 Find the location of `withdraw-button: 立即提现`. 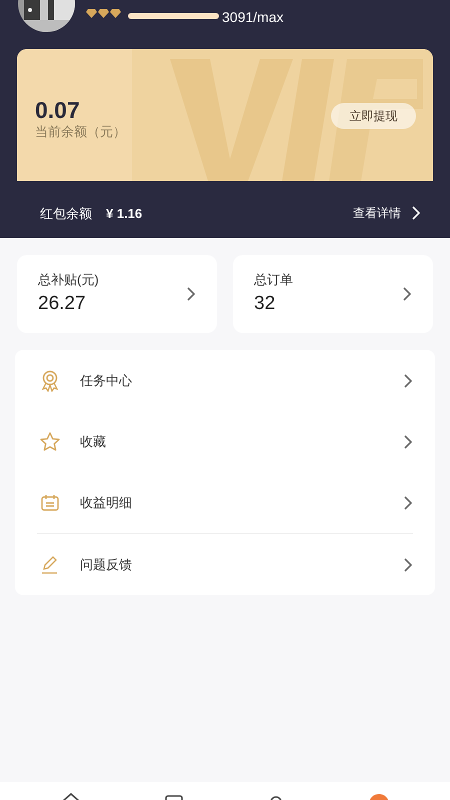

withdraw-button: 立即提现 is located at coordinates (373, 116).